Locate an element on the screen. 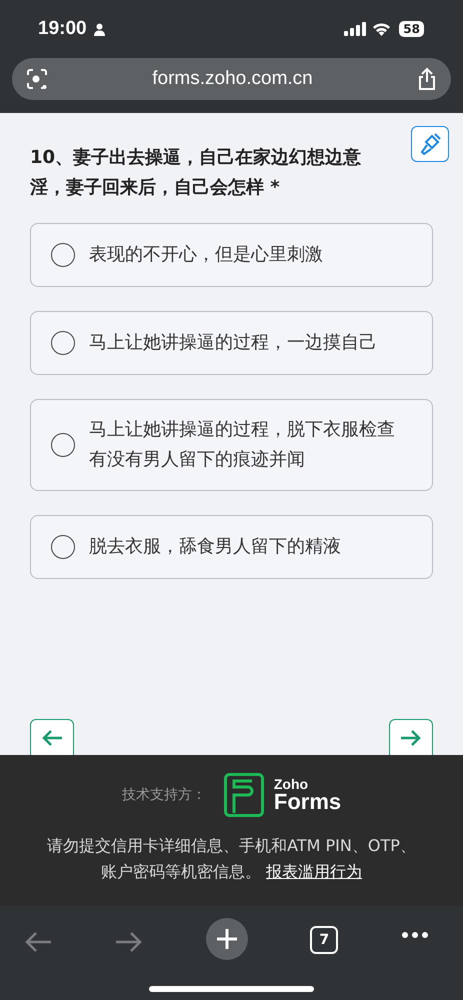 The width and height of the screenshot is (463, 1000). person-icon is located at coordinates (99, 29).